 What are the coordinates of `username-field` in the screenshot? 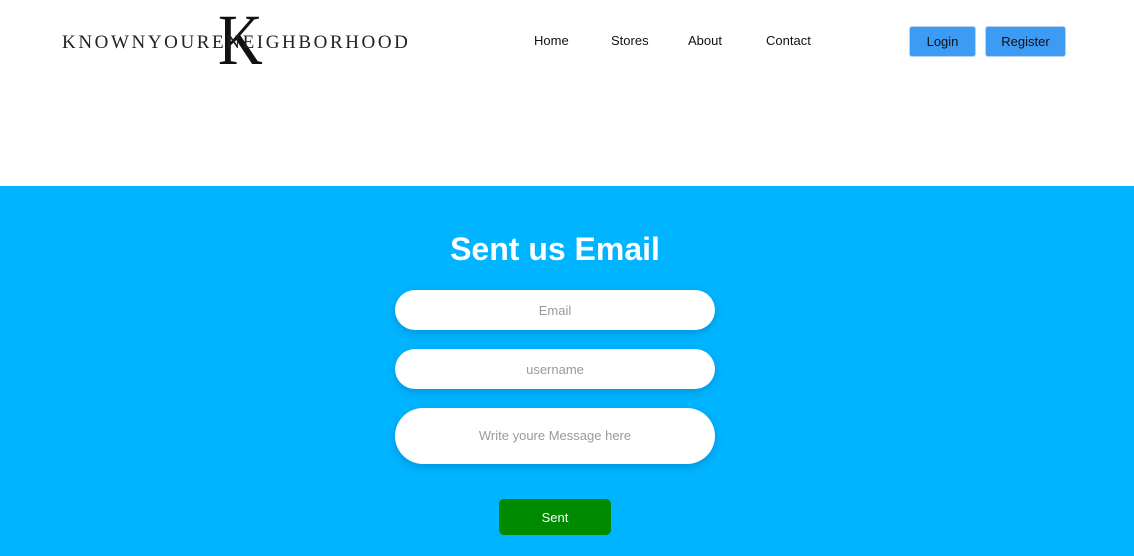 It's located at (555, 369).